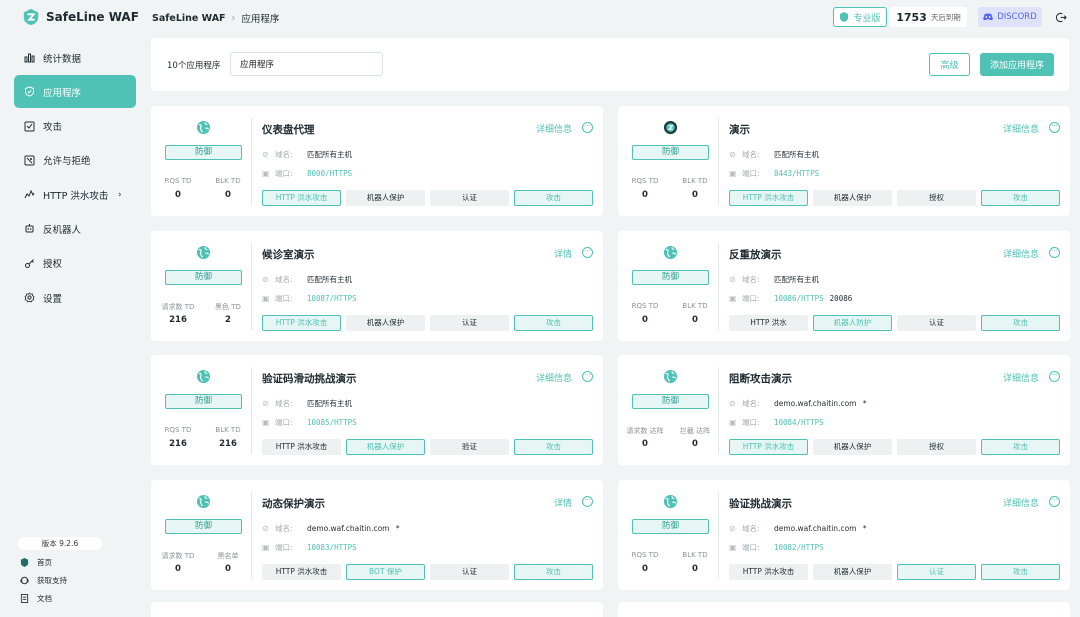  I want to click on app-count: 10个应用程序, so click(194, 66).